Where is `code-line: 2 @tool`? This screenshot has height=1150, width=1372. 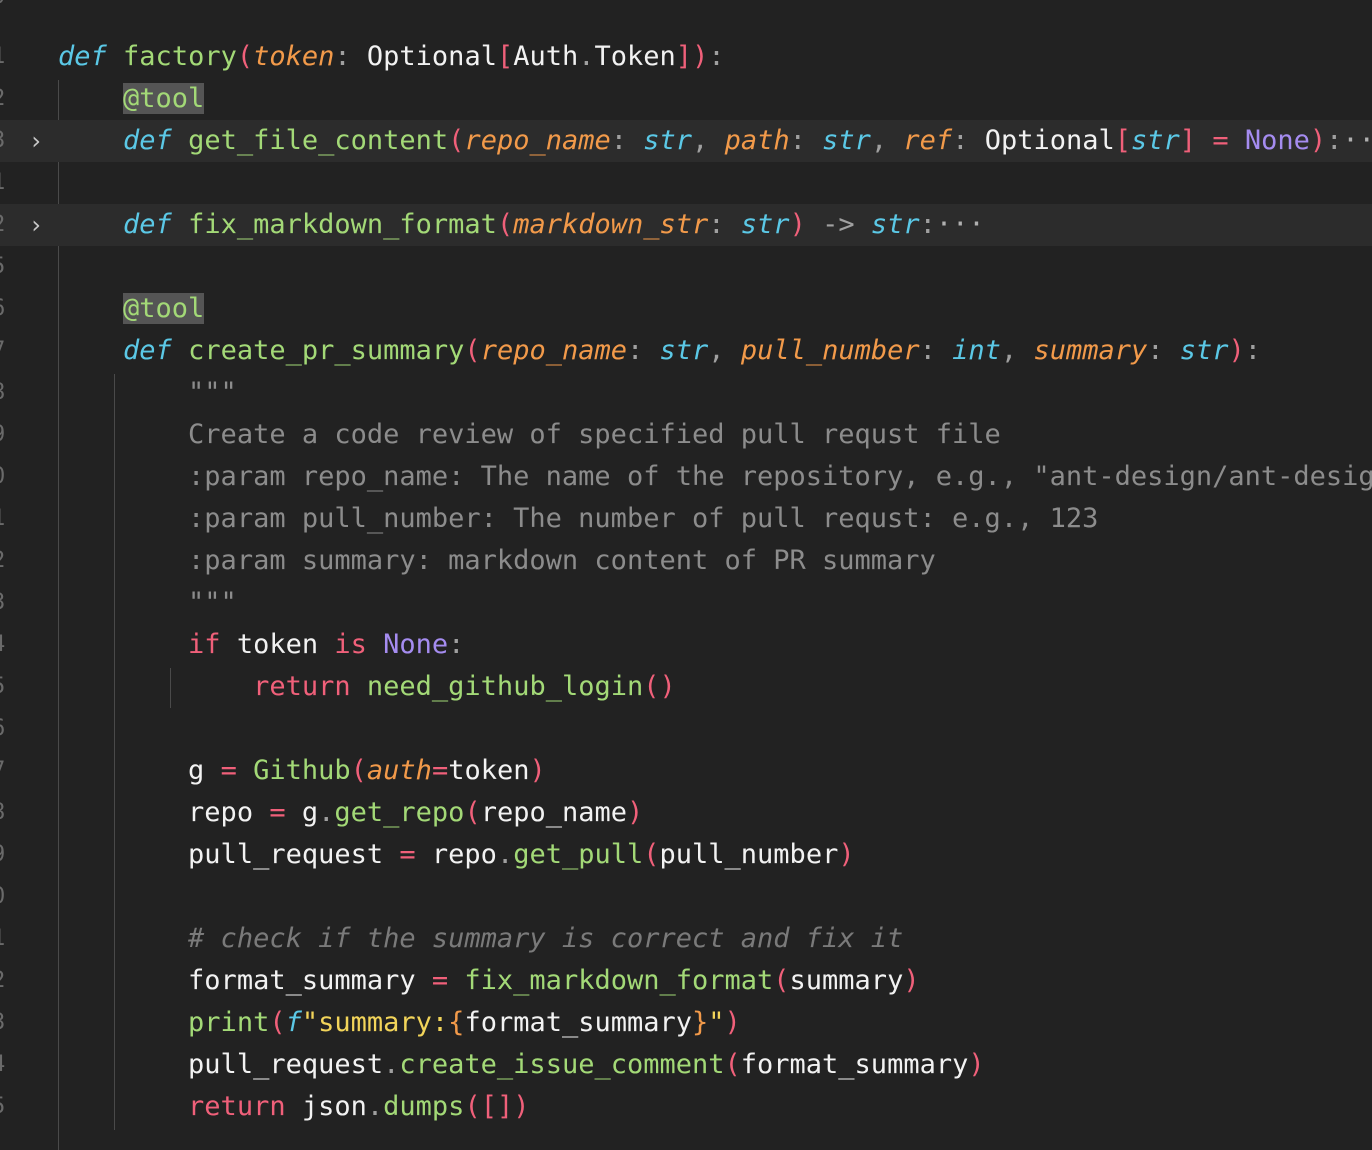 code-line: 2 @tool is located at coordinates (686, 99).